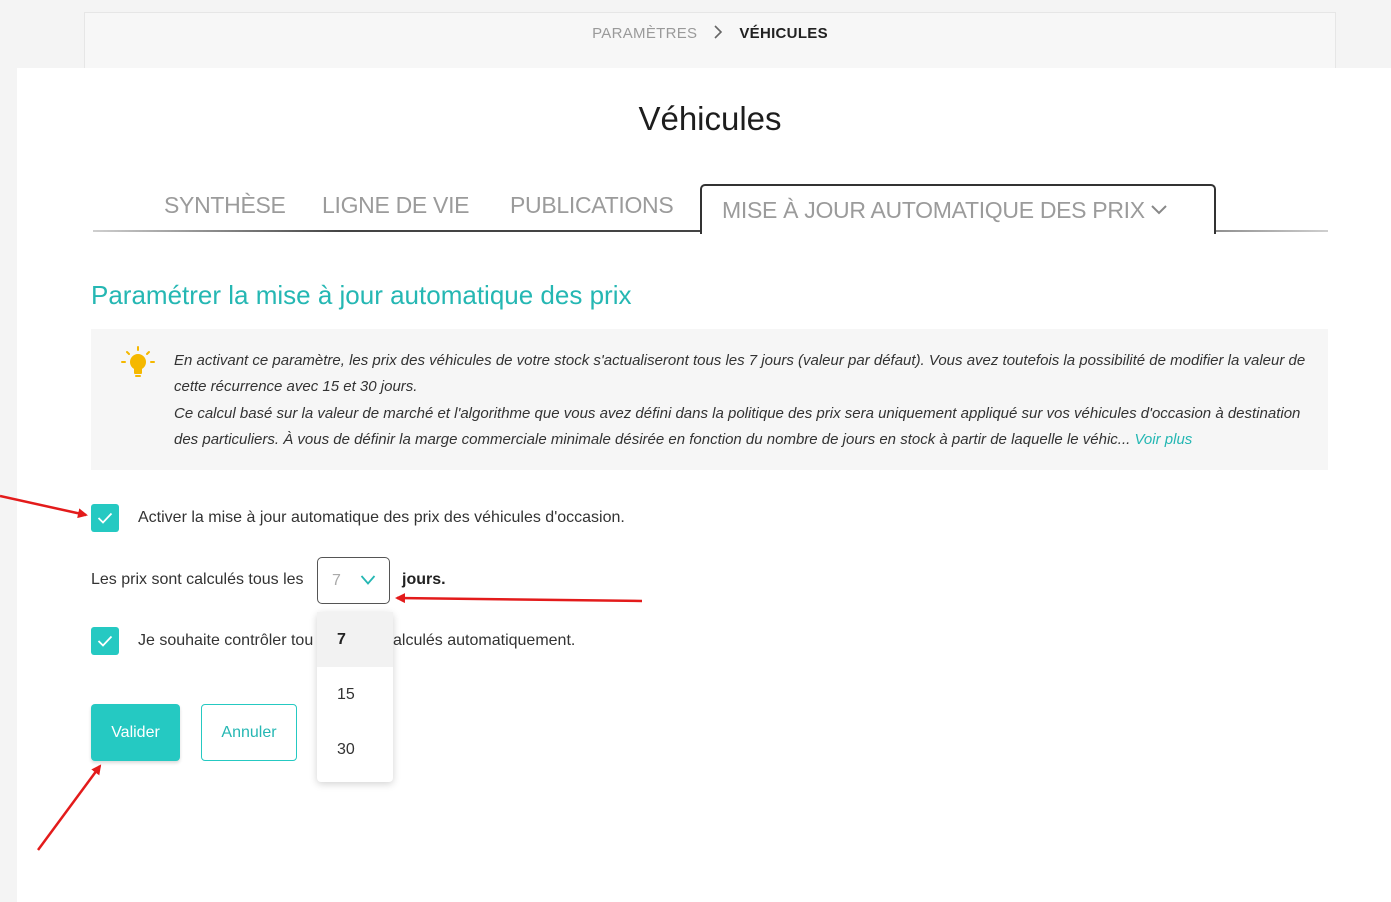 Image resolution: width=1391 pixels, height=902 pixels. Describe the element at coordinates (225, 205) in the screenshot. I see `tab-synthese: SYNTHÈSE` at that location.